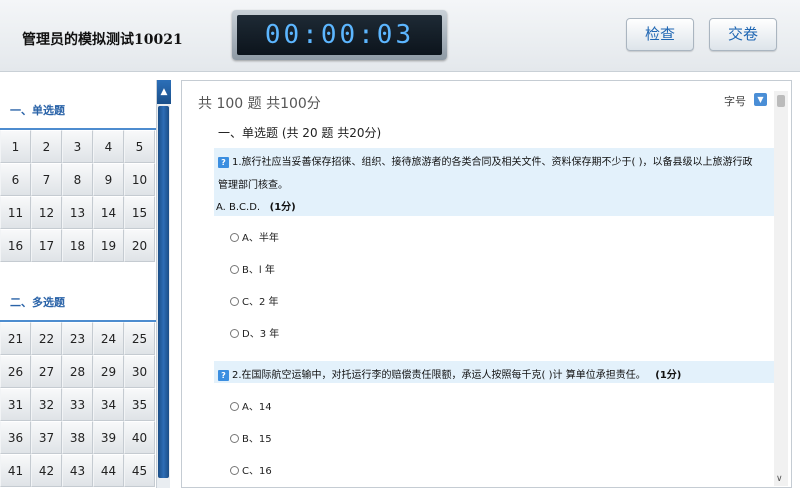 The width and height of the screenshot is (800, 488). Describe the element at coordinates (735, 101) in the screenshot. I see `font-size-label: 字号` at that location.